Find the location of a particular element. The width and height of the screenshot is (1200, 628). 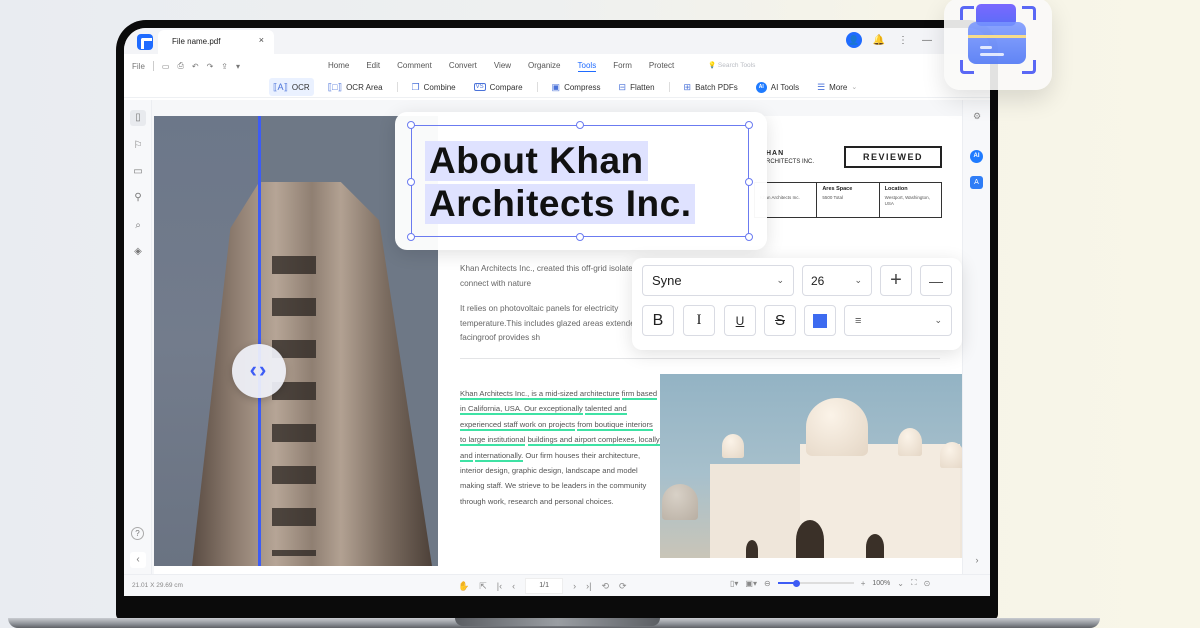

undo-icon: ↶ is located at coordinates (195, 66).